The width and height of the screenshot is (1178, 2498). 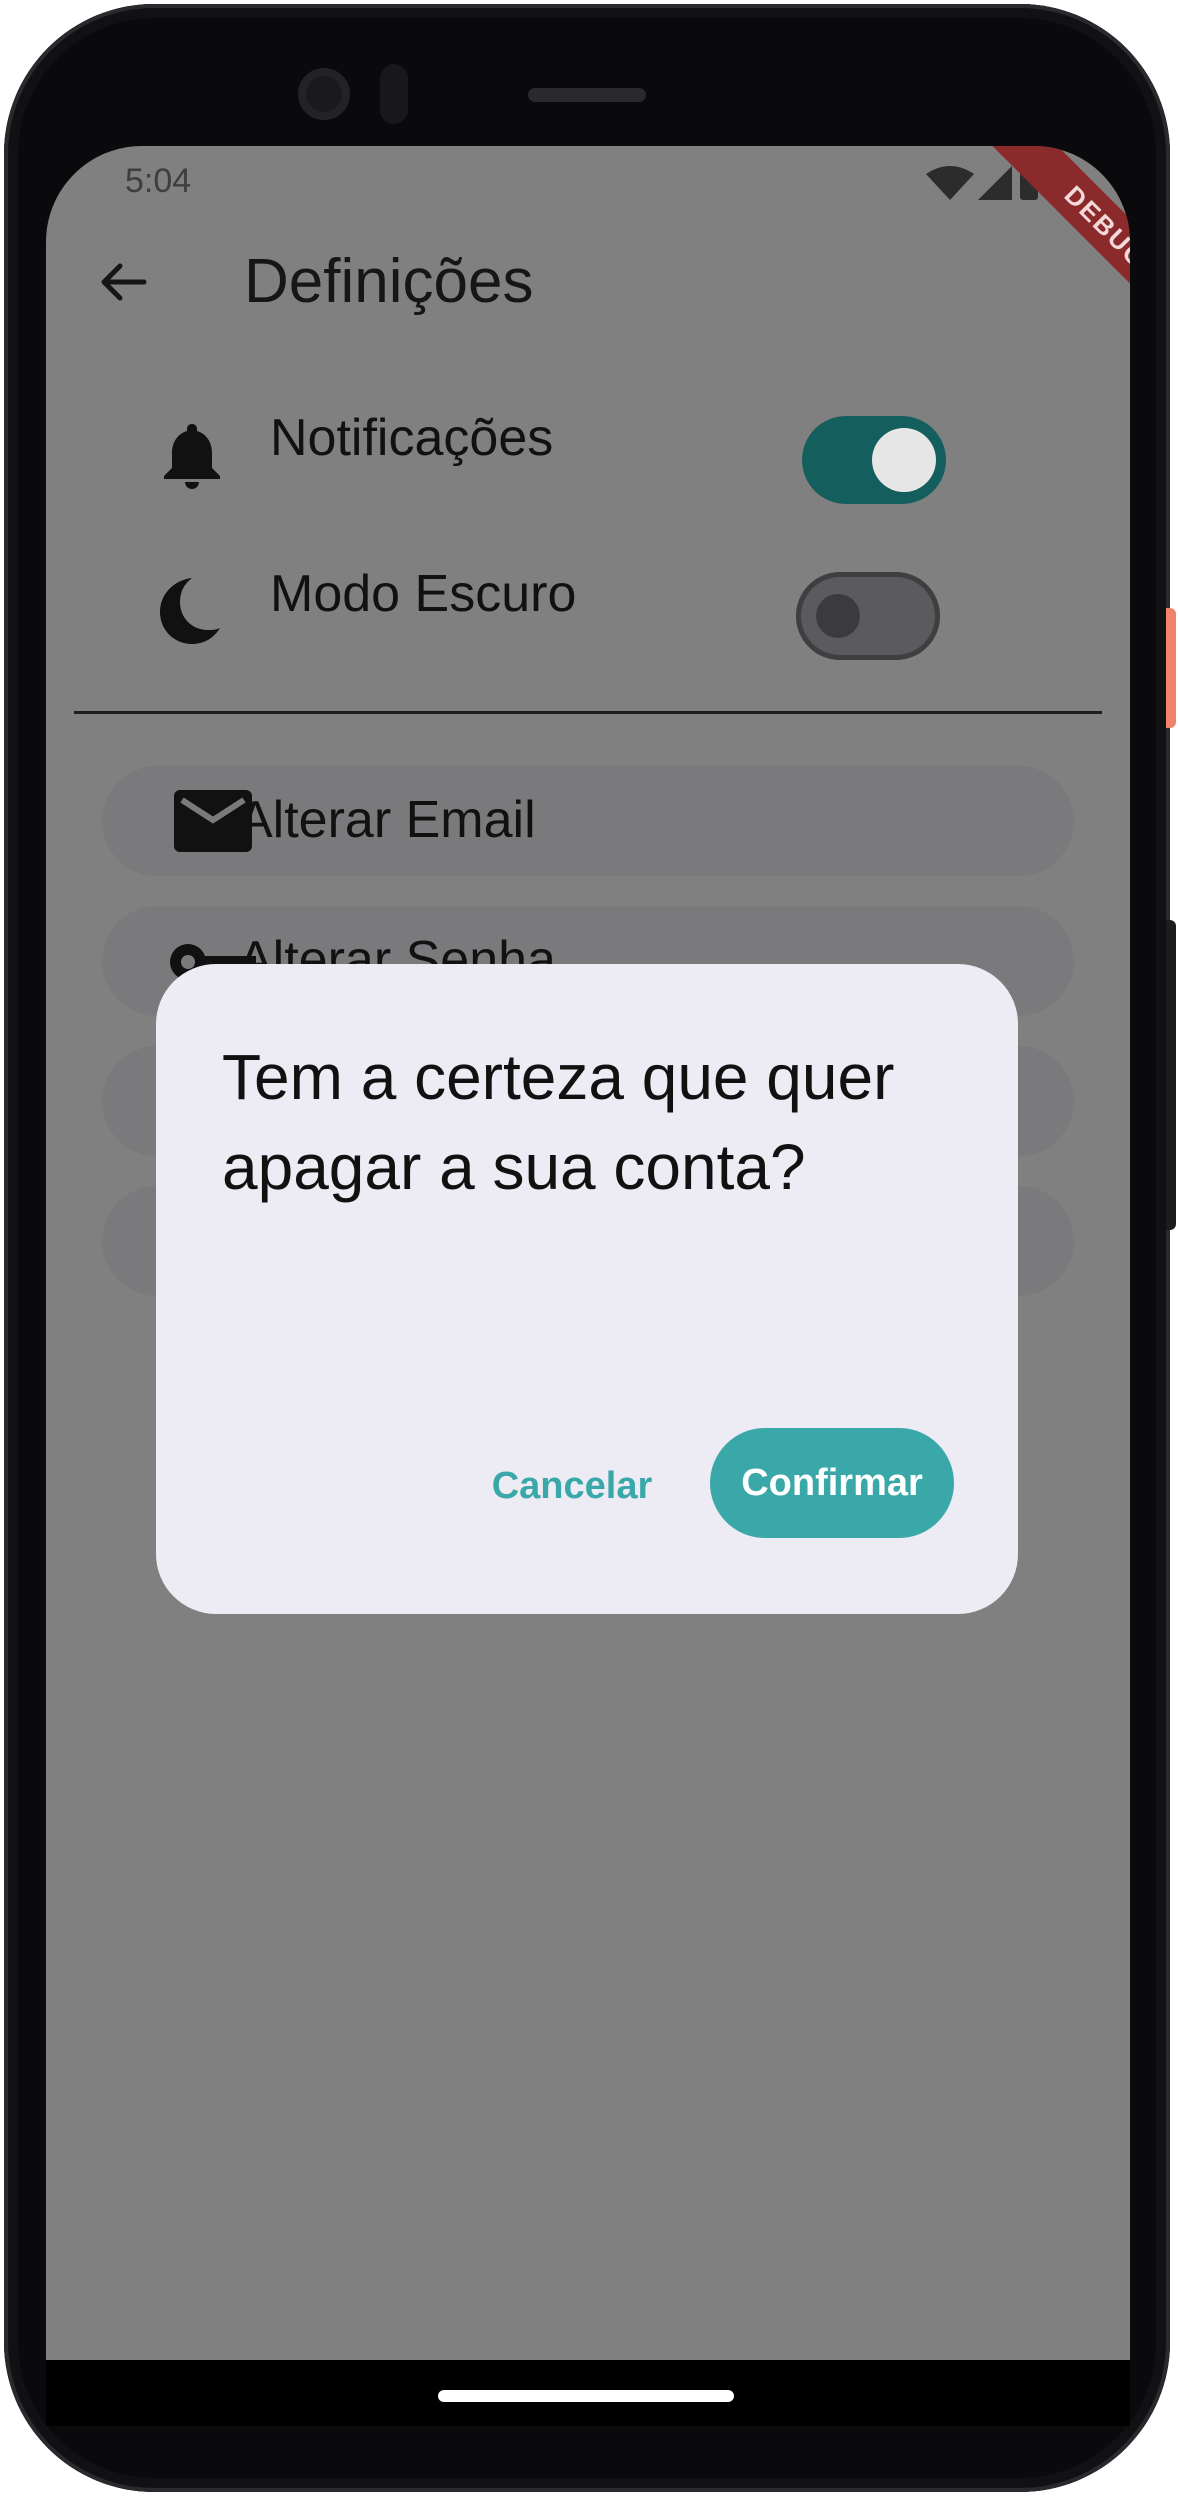 I want to click on status-time: 5:04, so click(x=158, y=181).